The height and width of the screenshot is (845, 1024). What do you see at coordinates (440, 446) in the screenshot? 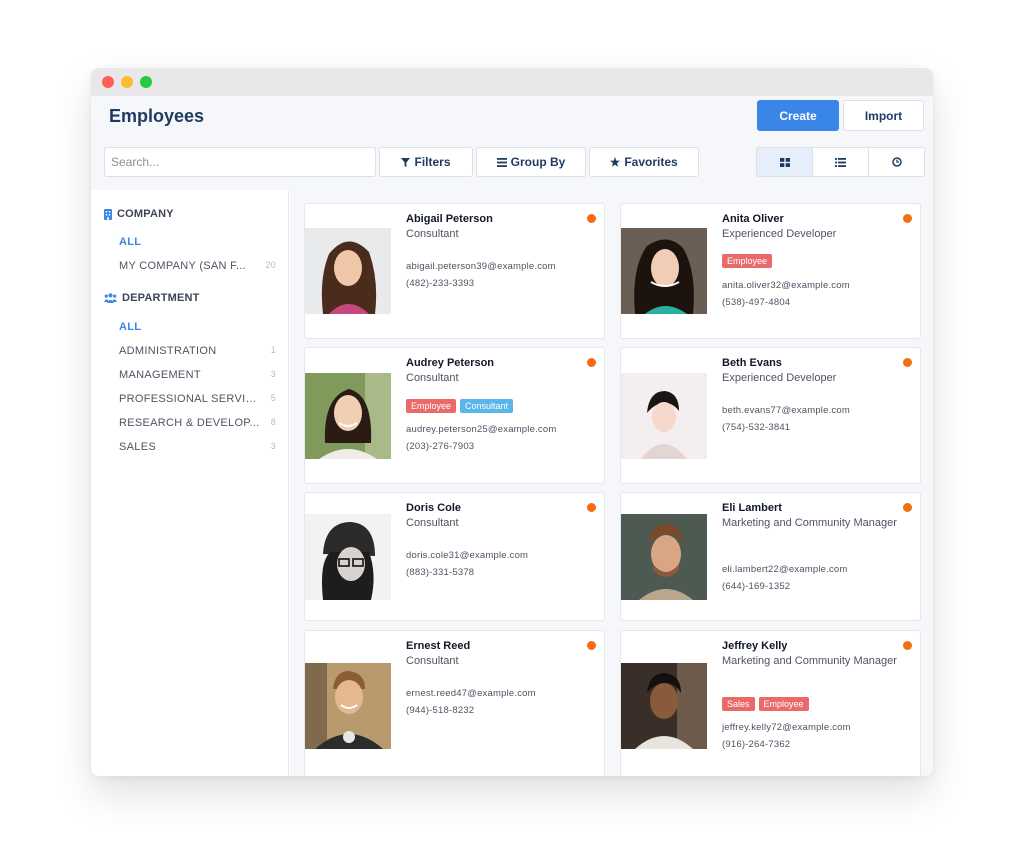
I see `employee-phone: (203)-276-7903` at bounding box center [440, 446].